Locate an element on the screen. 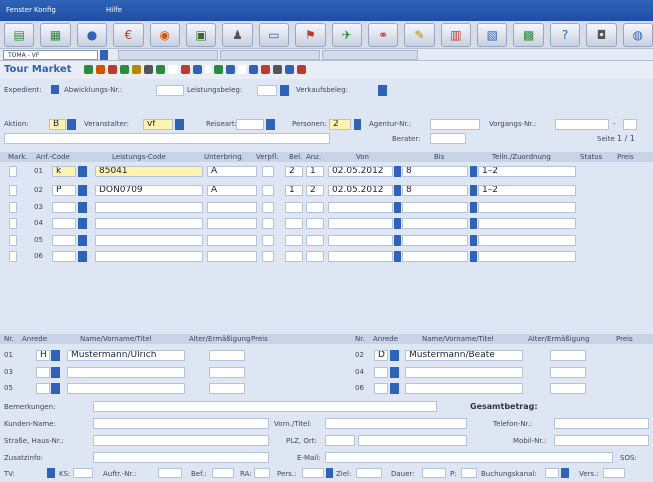  bis-field: 8 is located at coordinates (435, 190).